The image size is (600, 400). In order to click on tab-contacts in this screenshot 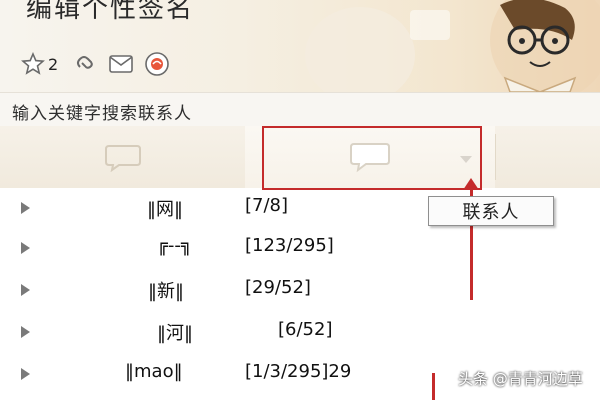, I will do `click(370, 157)`.